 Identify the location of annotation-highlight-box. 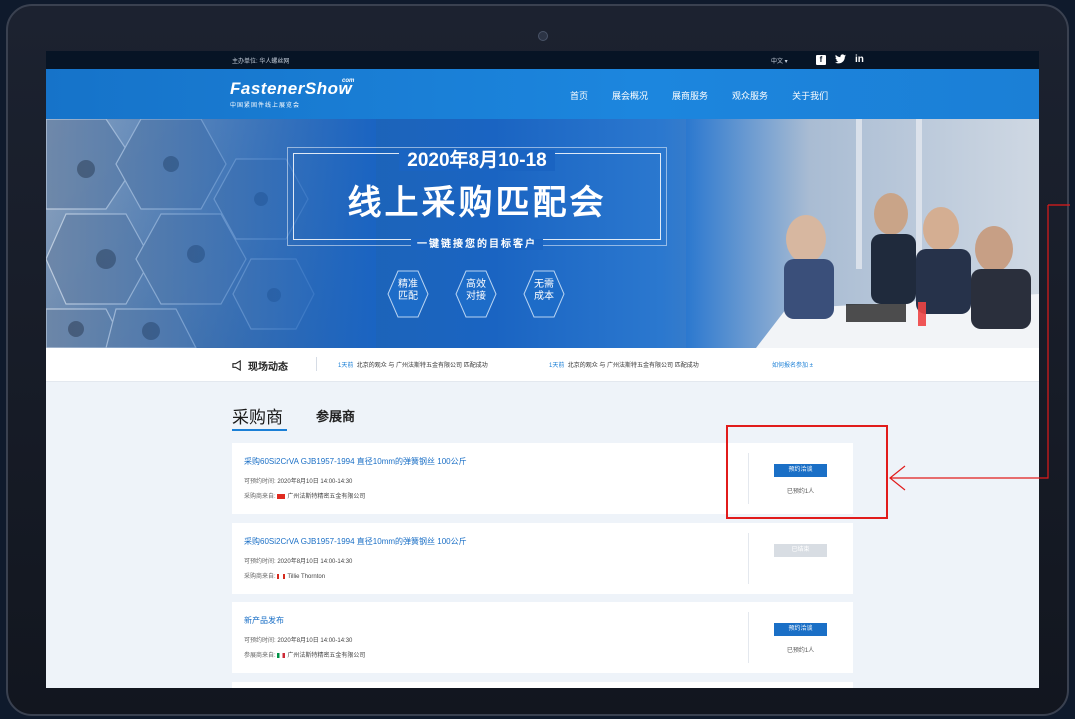
(807, 472).